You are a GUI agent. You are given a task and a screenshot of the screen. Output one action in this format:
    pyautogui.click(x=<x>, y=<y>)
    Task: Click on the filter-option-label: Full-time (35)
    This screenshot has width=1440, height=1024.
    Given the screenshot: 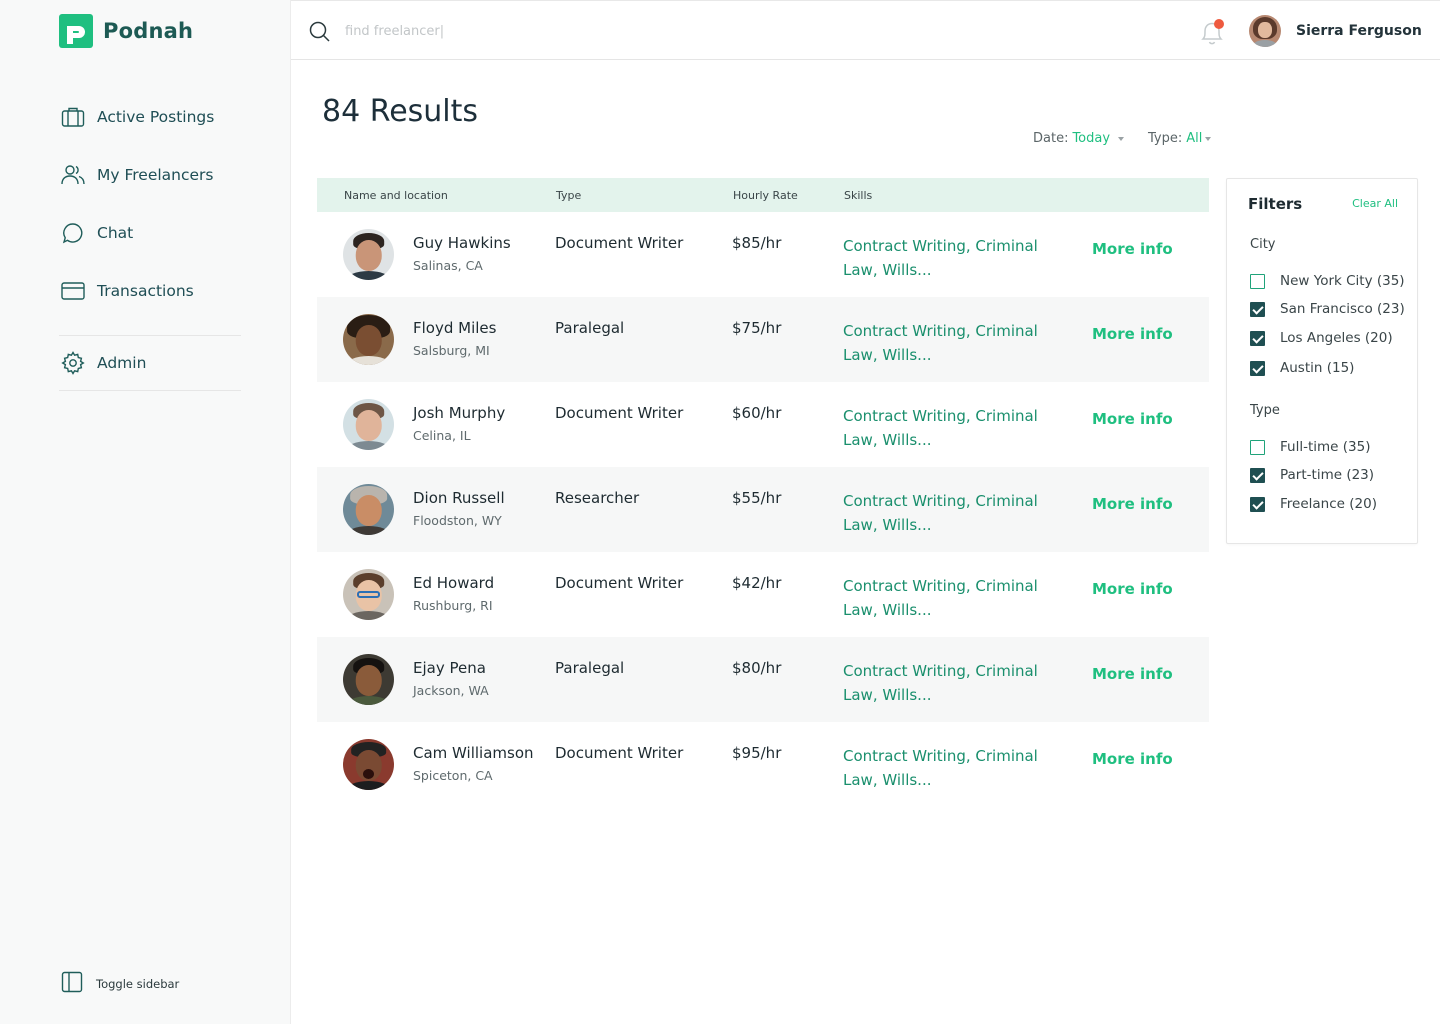 What is the action you would take?
    pyautogui.click(x=1325, y=447)
    